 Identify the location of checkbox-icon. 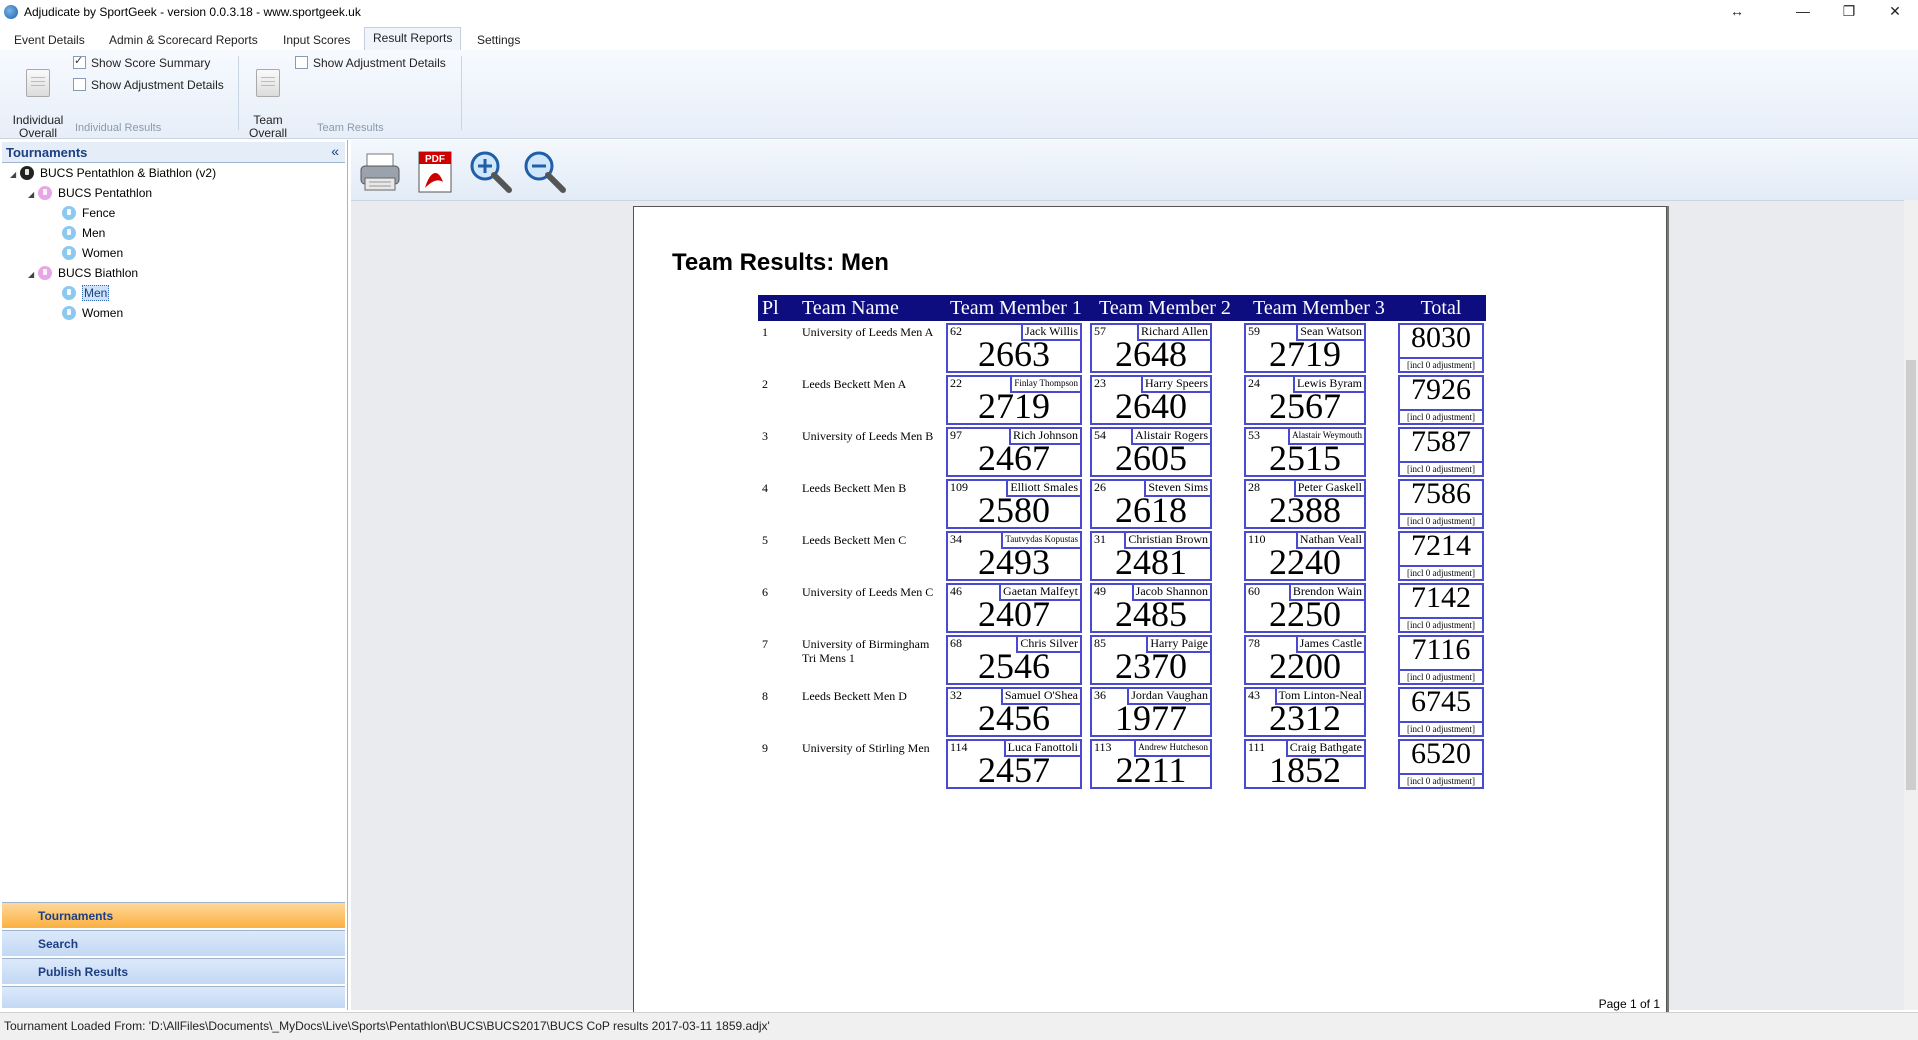
(301, 62).